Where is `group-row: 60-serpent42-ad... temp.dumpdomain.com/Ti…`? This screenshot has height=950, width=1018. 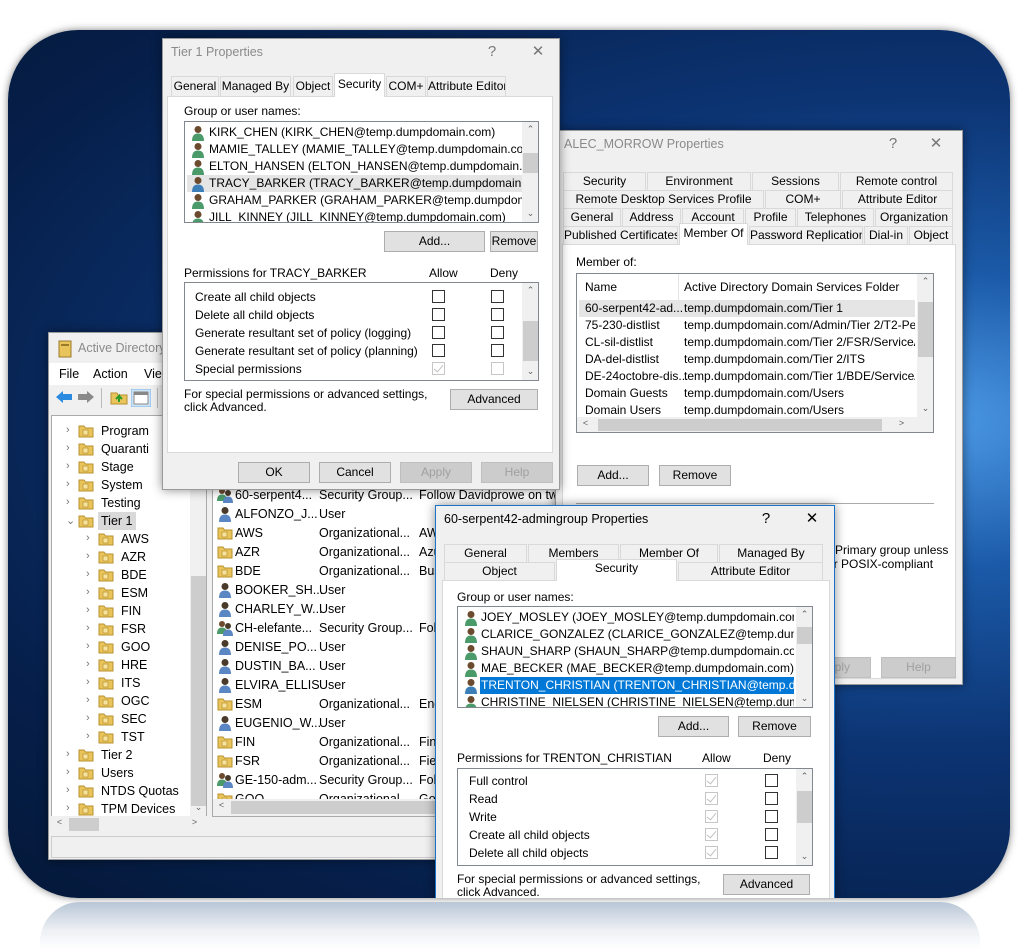 group-row: 60-serpent42-ad... temp.dumpdomain.com/Ti… is located at coordinates (747, 308).